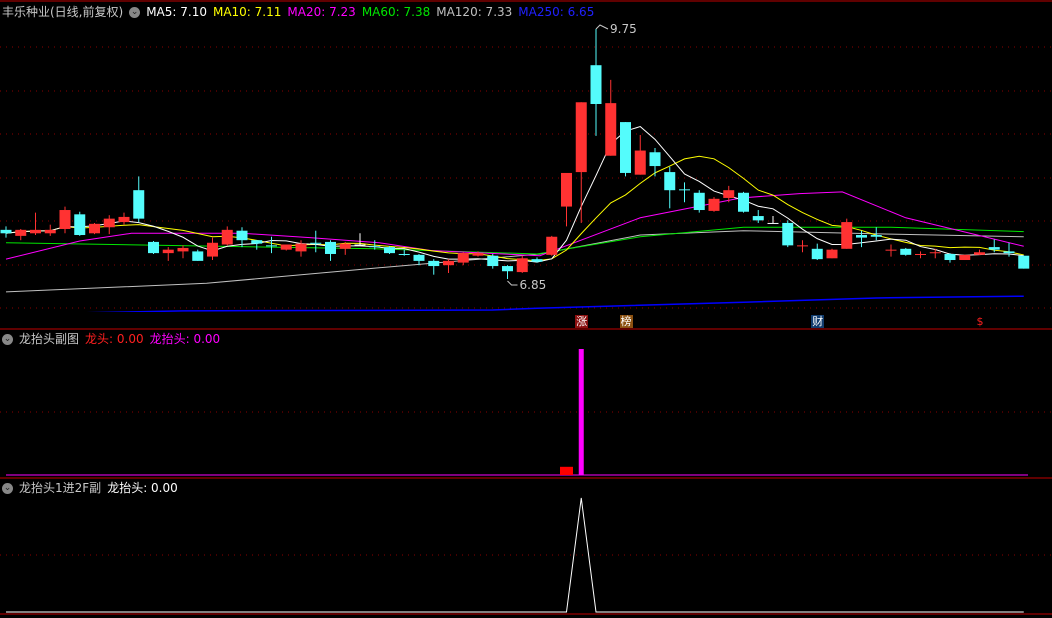  Describe the element at coordinates (514, 261) in the screenshot. I see `ma120-line` at that location.